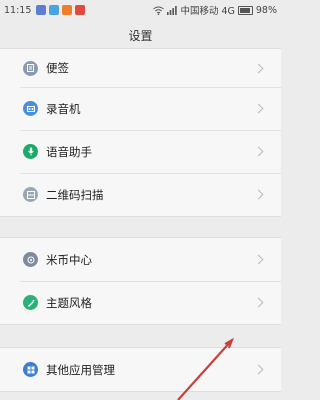  Describe the element at coordinates (30, 151) in the screenshot. I see `mic-icon` at that location.